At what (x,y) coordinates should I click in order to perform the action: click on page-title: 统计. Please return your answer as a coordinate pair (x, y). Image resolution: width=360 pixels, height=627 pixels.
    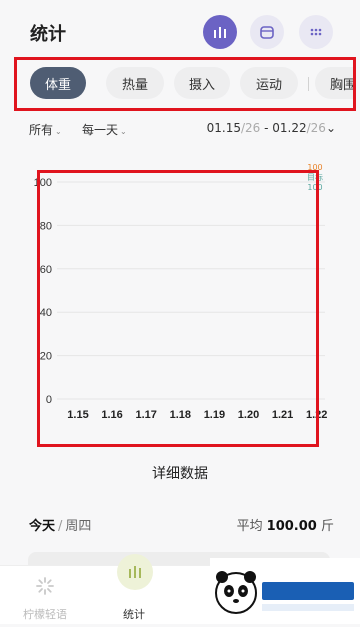
    Looking at the image, I should click on (48, 34).